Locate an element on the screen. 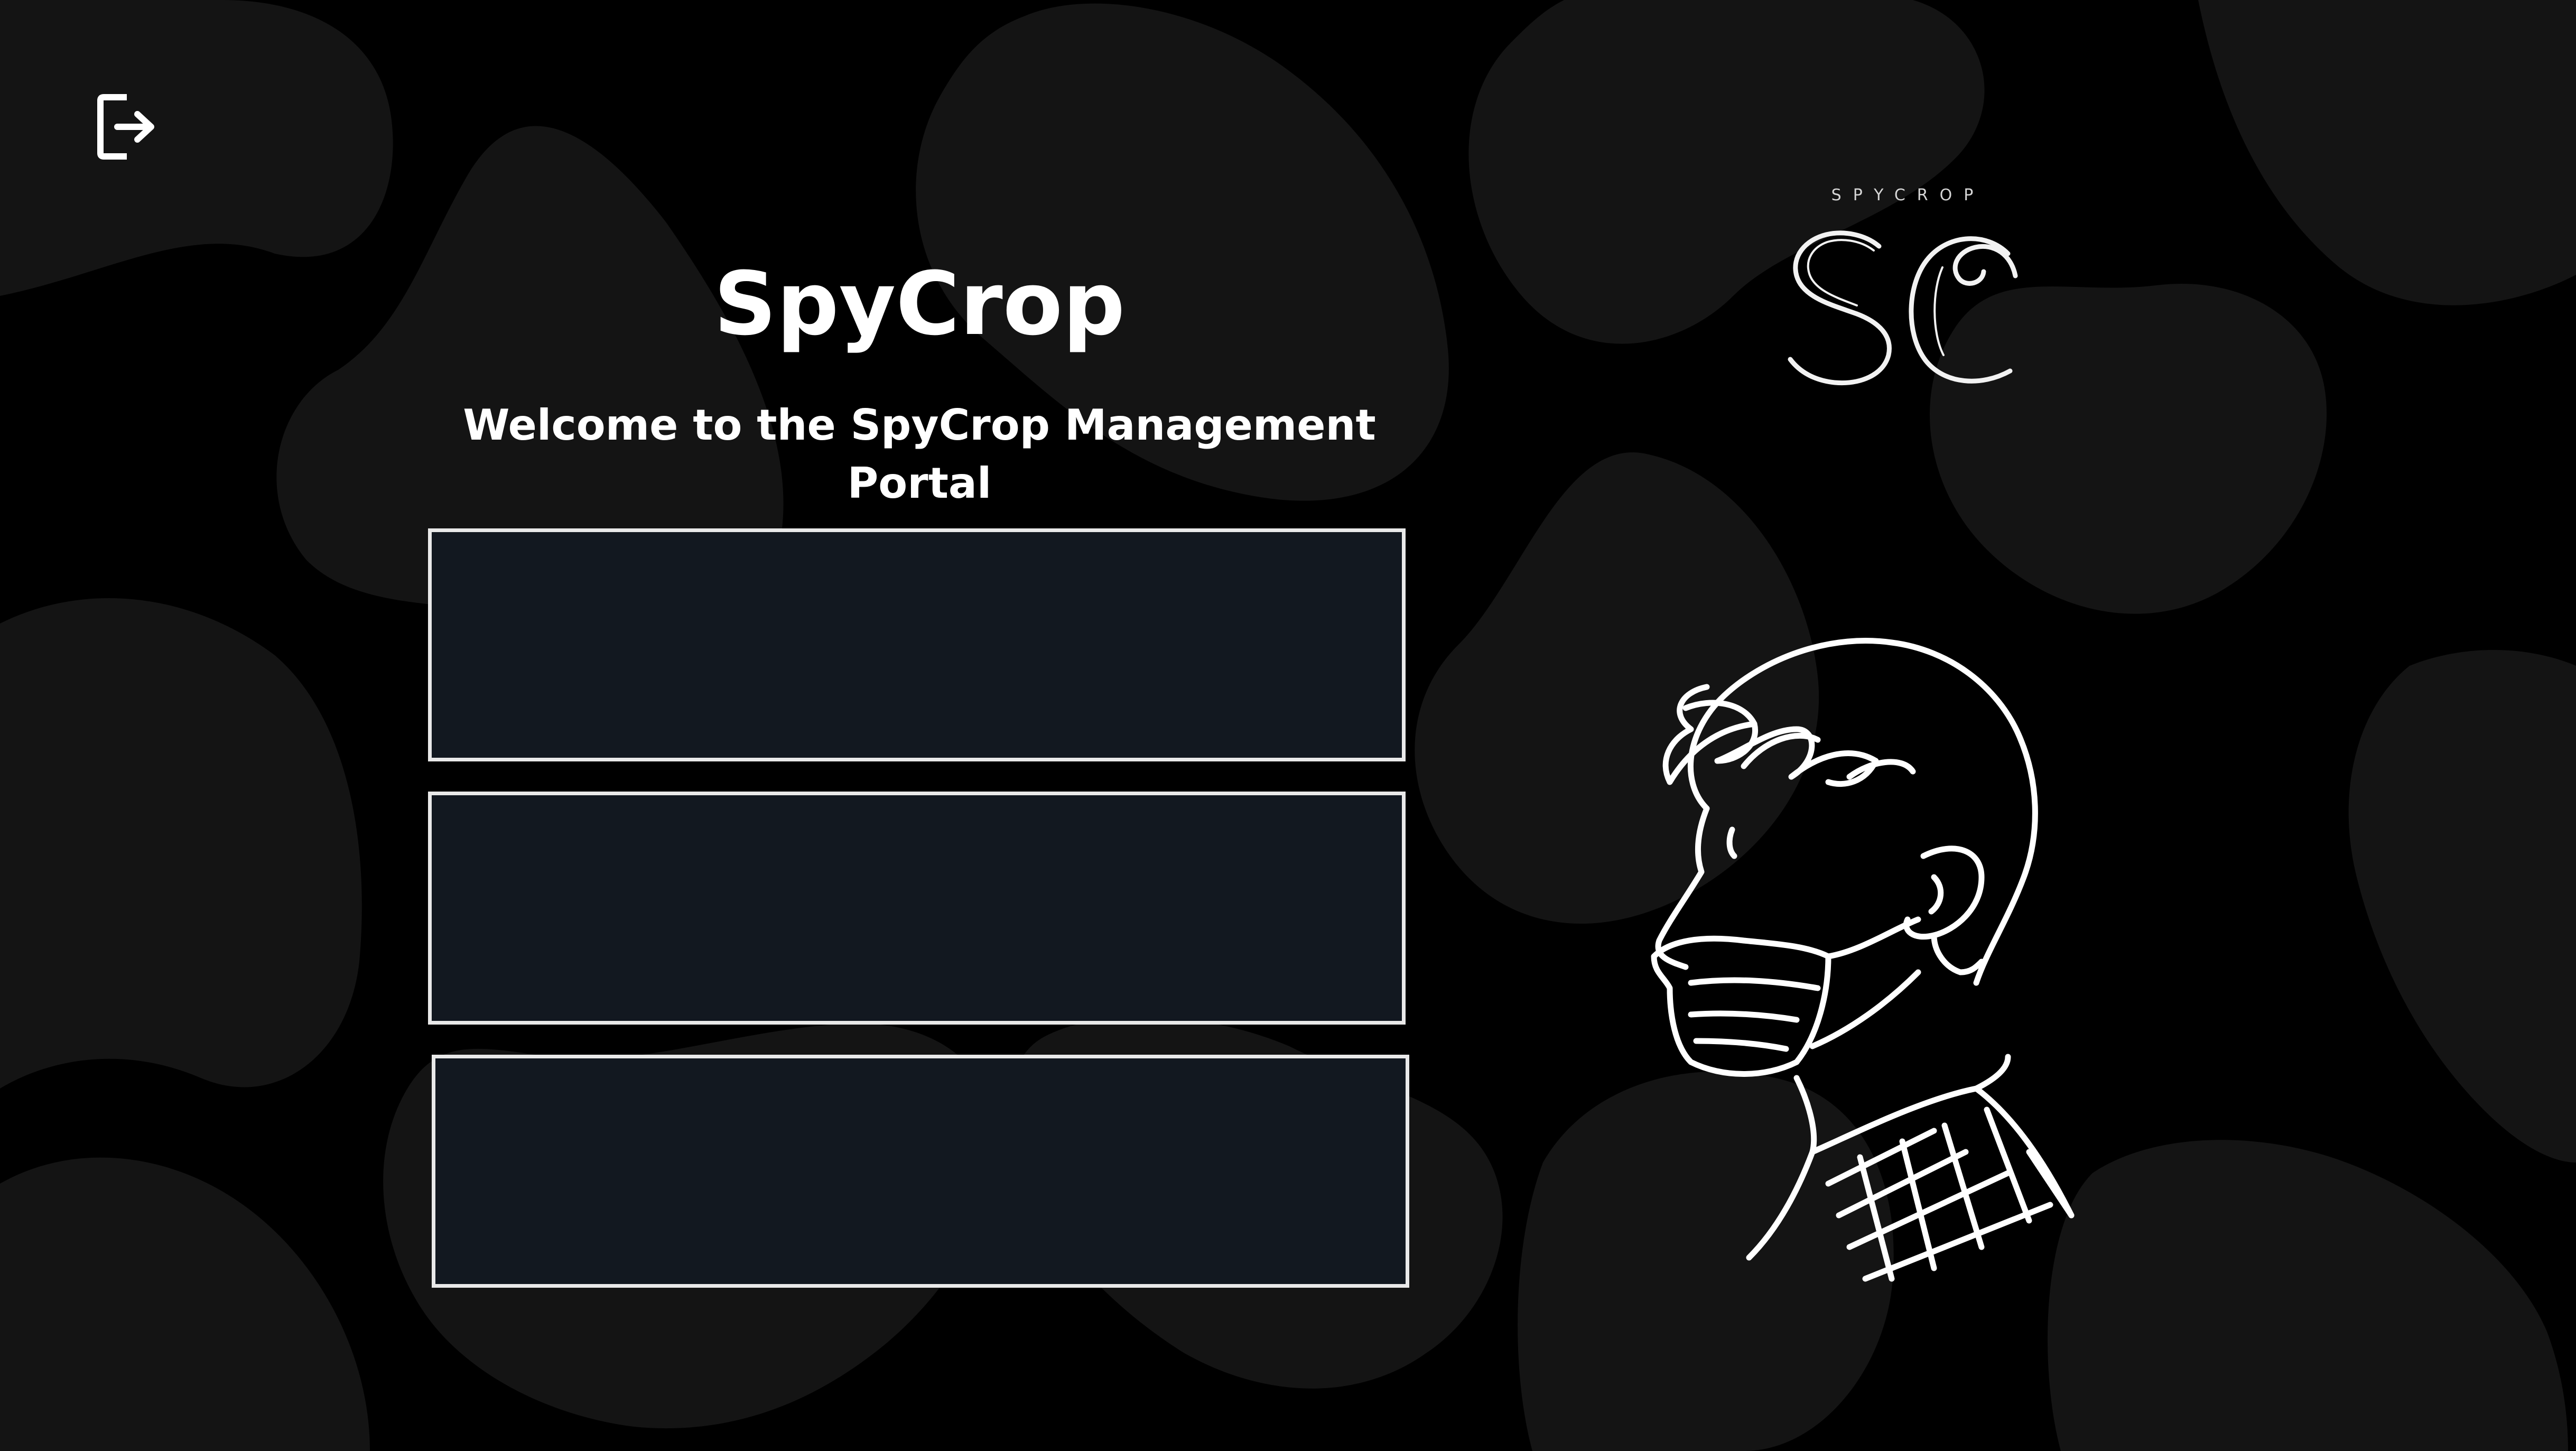 This screenshot has height=1451, width=2576. brand-wordmark: SPYCROP is located at coordinates (1908, 195).